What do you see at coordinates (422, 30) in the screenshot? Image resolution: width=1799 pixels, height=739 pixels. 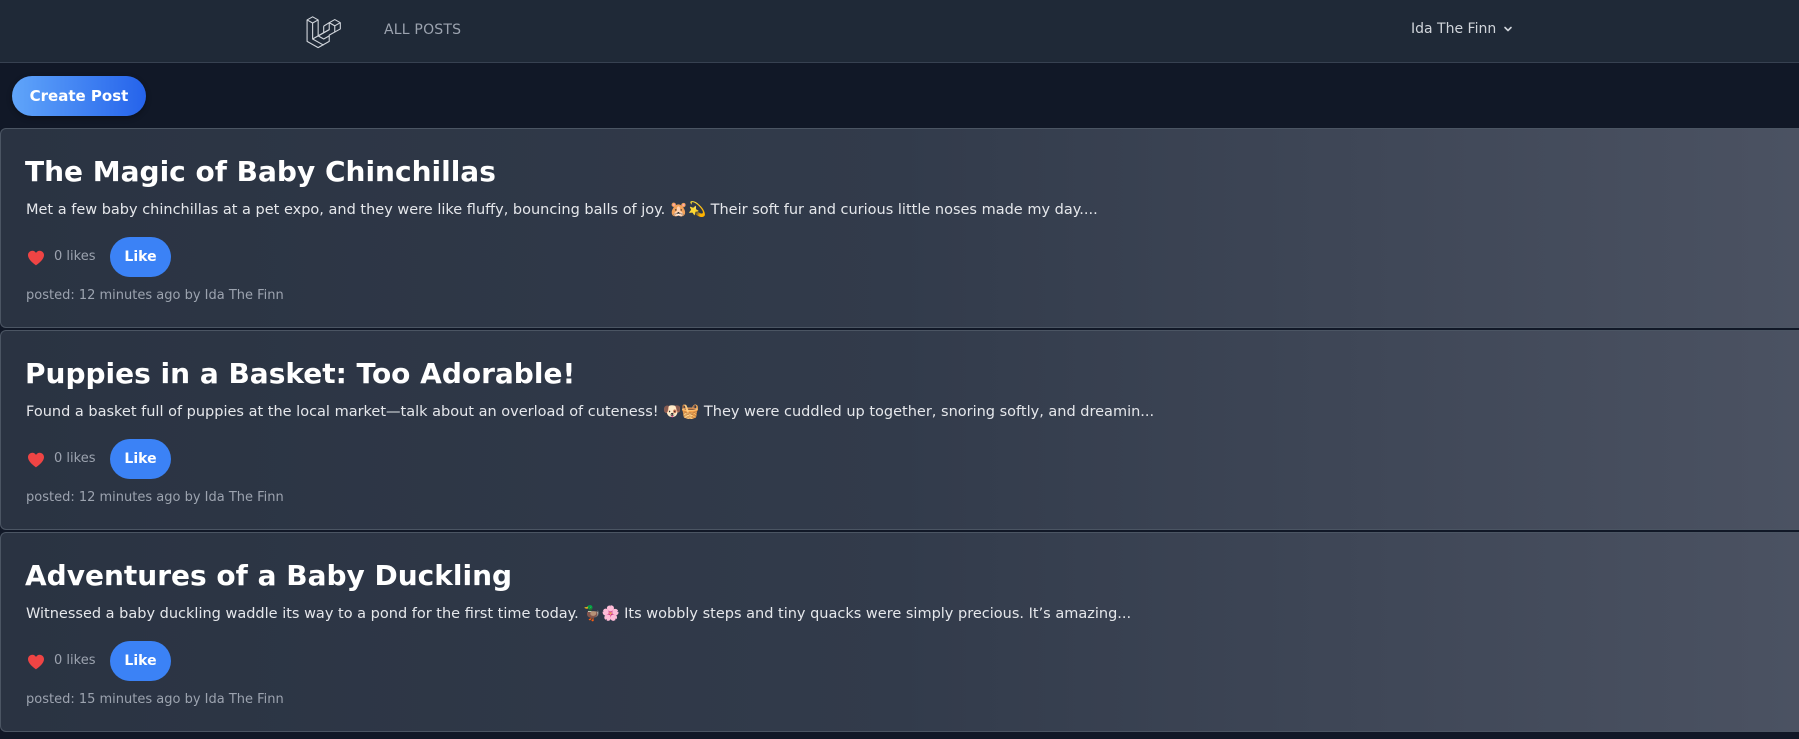 I see `nav-link-all-posts: ALL POSTS` at bounding box center [422, 30].